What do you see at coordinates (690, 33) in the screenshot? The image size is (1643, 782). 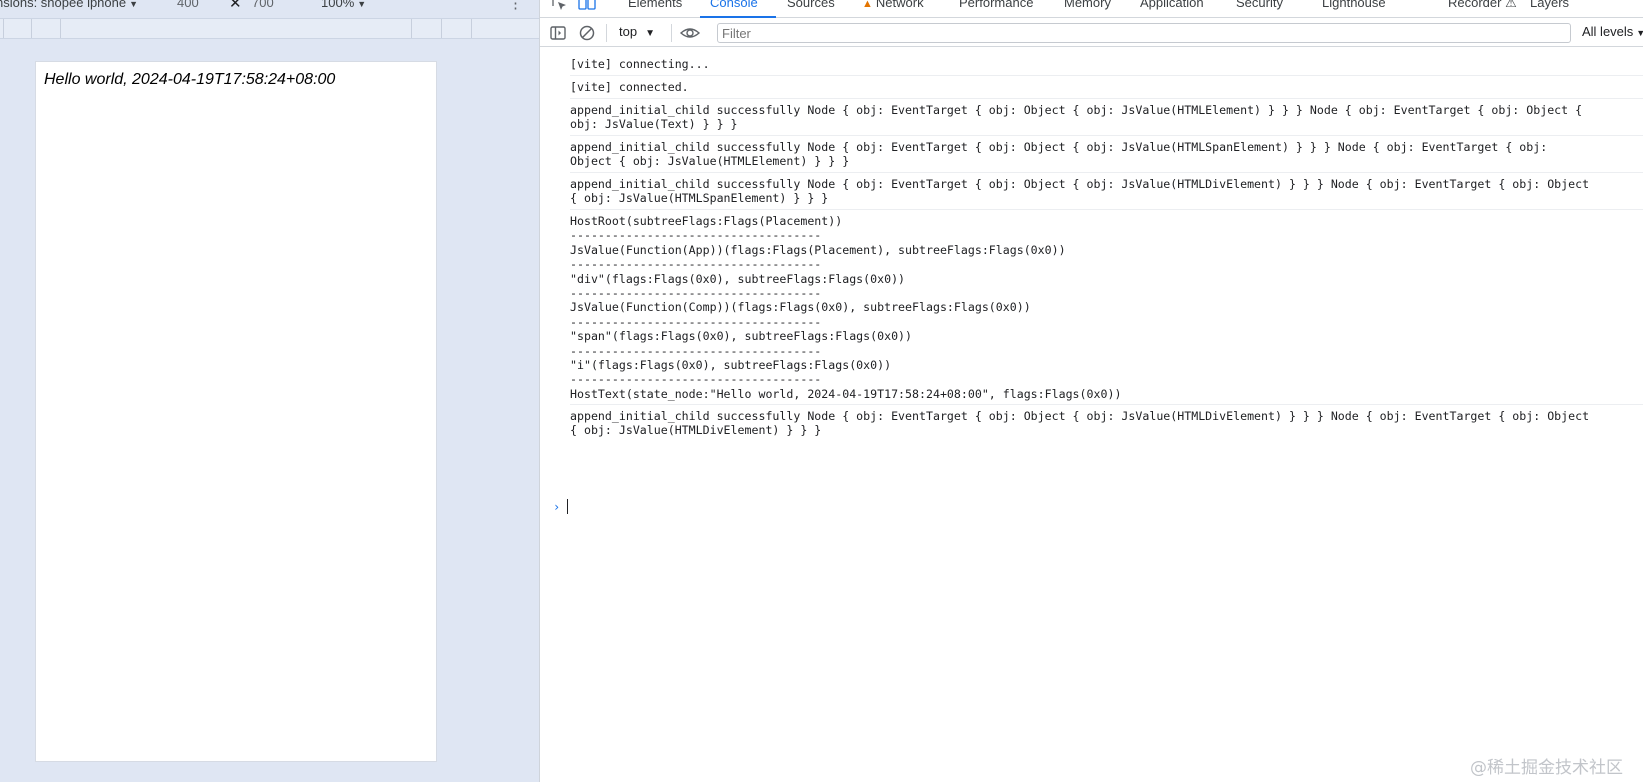 I see `live-expression-eye-icon` at bounding box center [690, 33].